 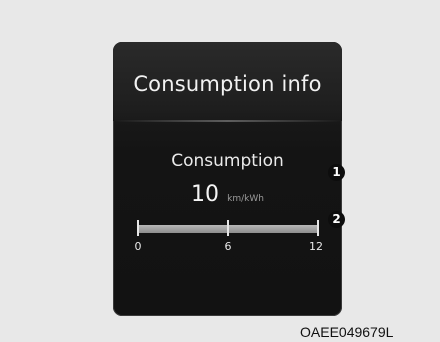 What do you see at coordinates (336, 172) in the screenshot?
I see `callout-1-badge: 1` at bounding box center [336, 172].